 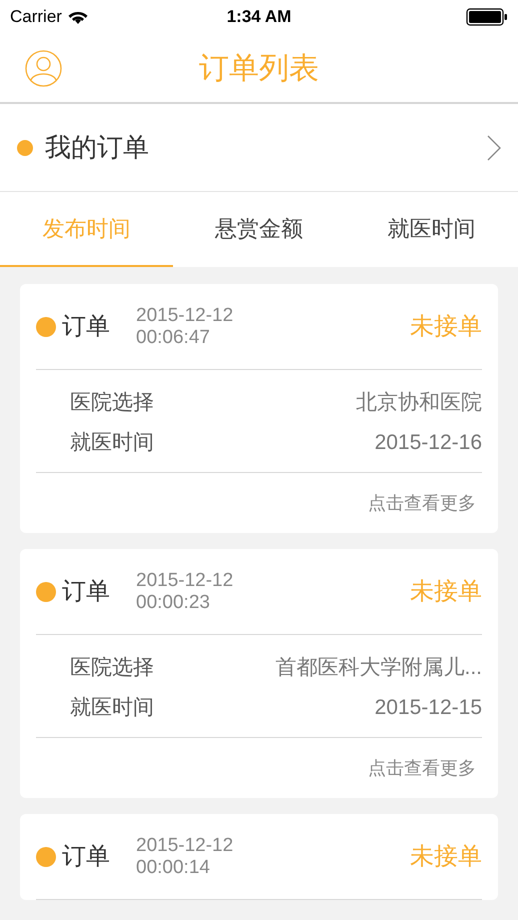 I want to click on order-time: 00:00:14, so click(x=173, y=867).